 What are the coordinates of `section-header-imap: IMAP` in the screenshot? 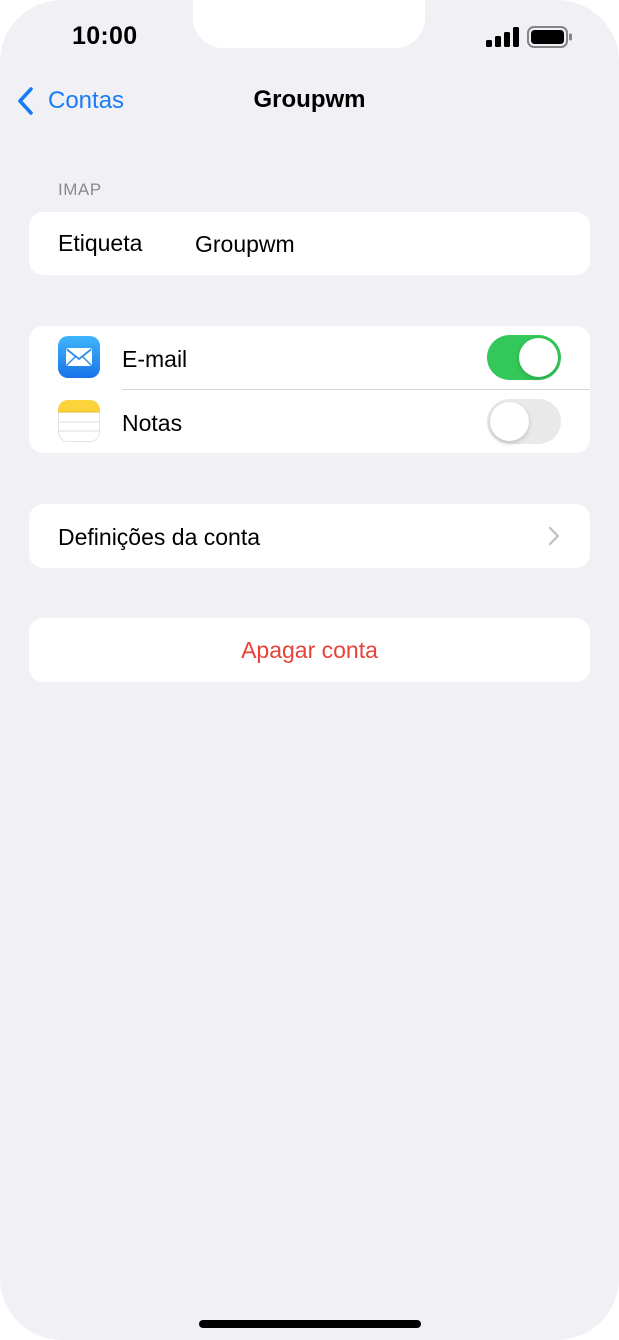 It's located at (80, 189).